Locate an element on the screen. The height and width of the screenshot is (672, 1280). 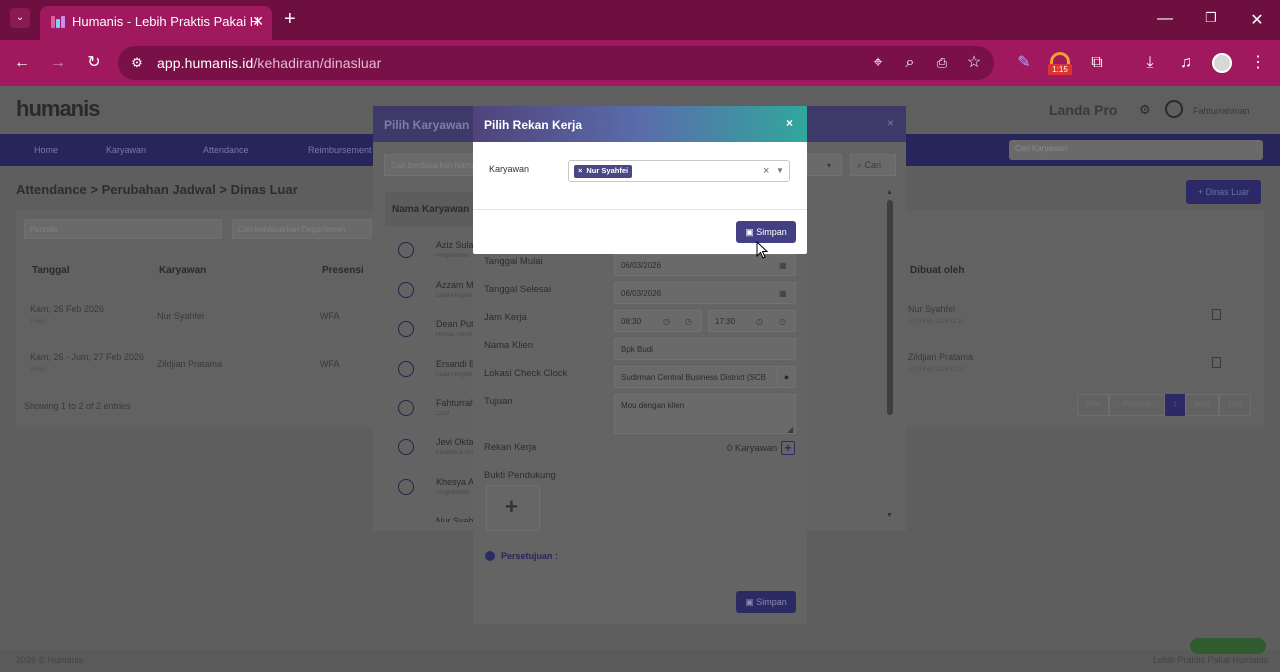
url-text: app.humanis.id/kehadiran/dinasluar is located at coordinates (269, 63).